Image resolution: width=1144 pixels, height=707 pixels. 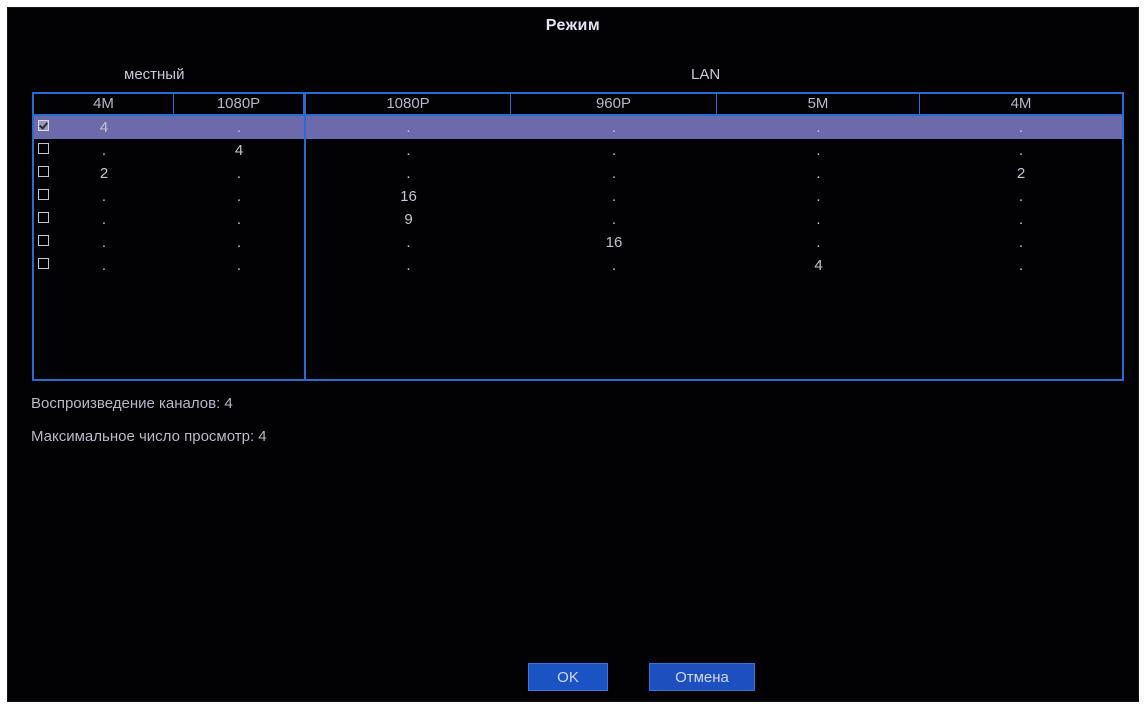 What do you see at coordinates (578, 242) in the screenshot?
I see `table-row: . . . 16 . .` at bounding box center [578, 242].